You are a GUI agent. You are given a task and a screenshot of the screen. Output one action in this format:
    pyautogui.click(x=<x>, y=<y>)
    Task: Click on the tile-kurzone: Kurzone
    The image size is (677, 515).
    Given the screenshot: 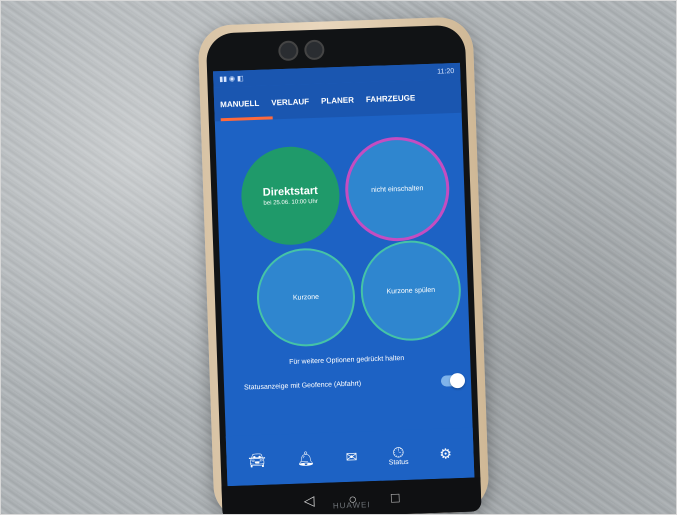 What is the action you would take?
    pyautogui.click(x=306, y=297)
    